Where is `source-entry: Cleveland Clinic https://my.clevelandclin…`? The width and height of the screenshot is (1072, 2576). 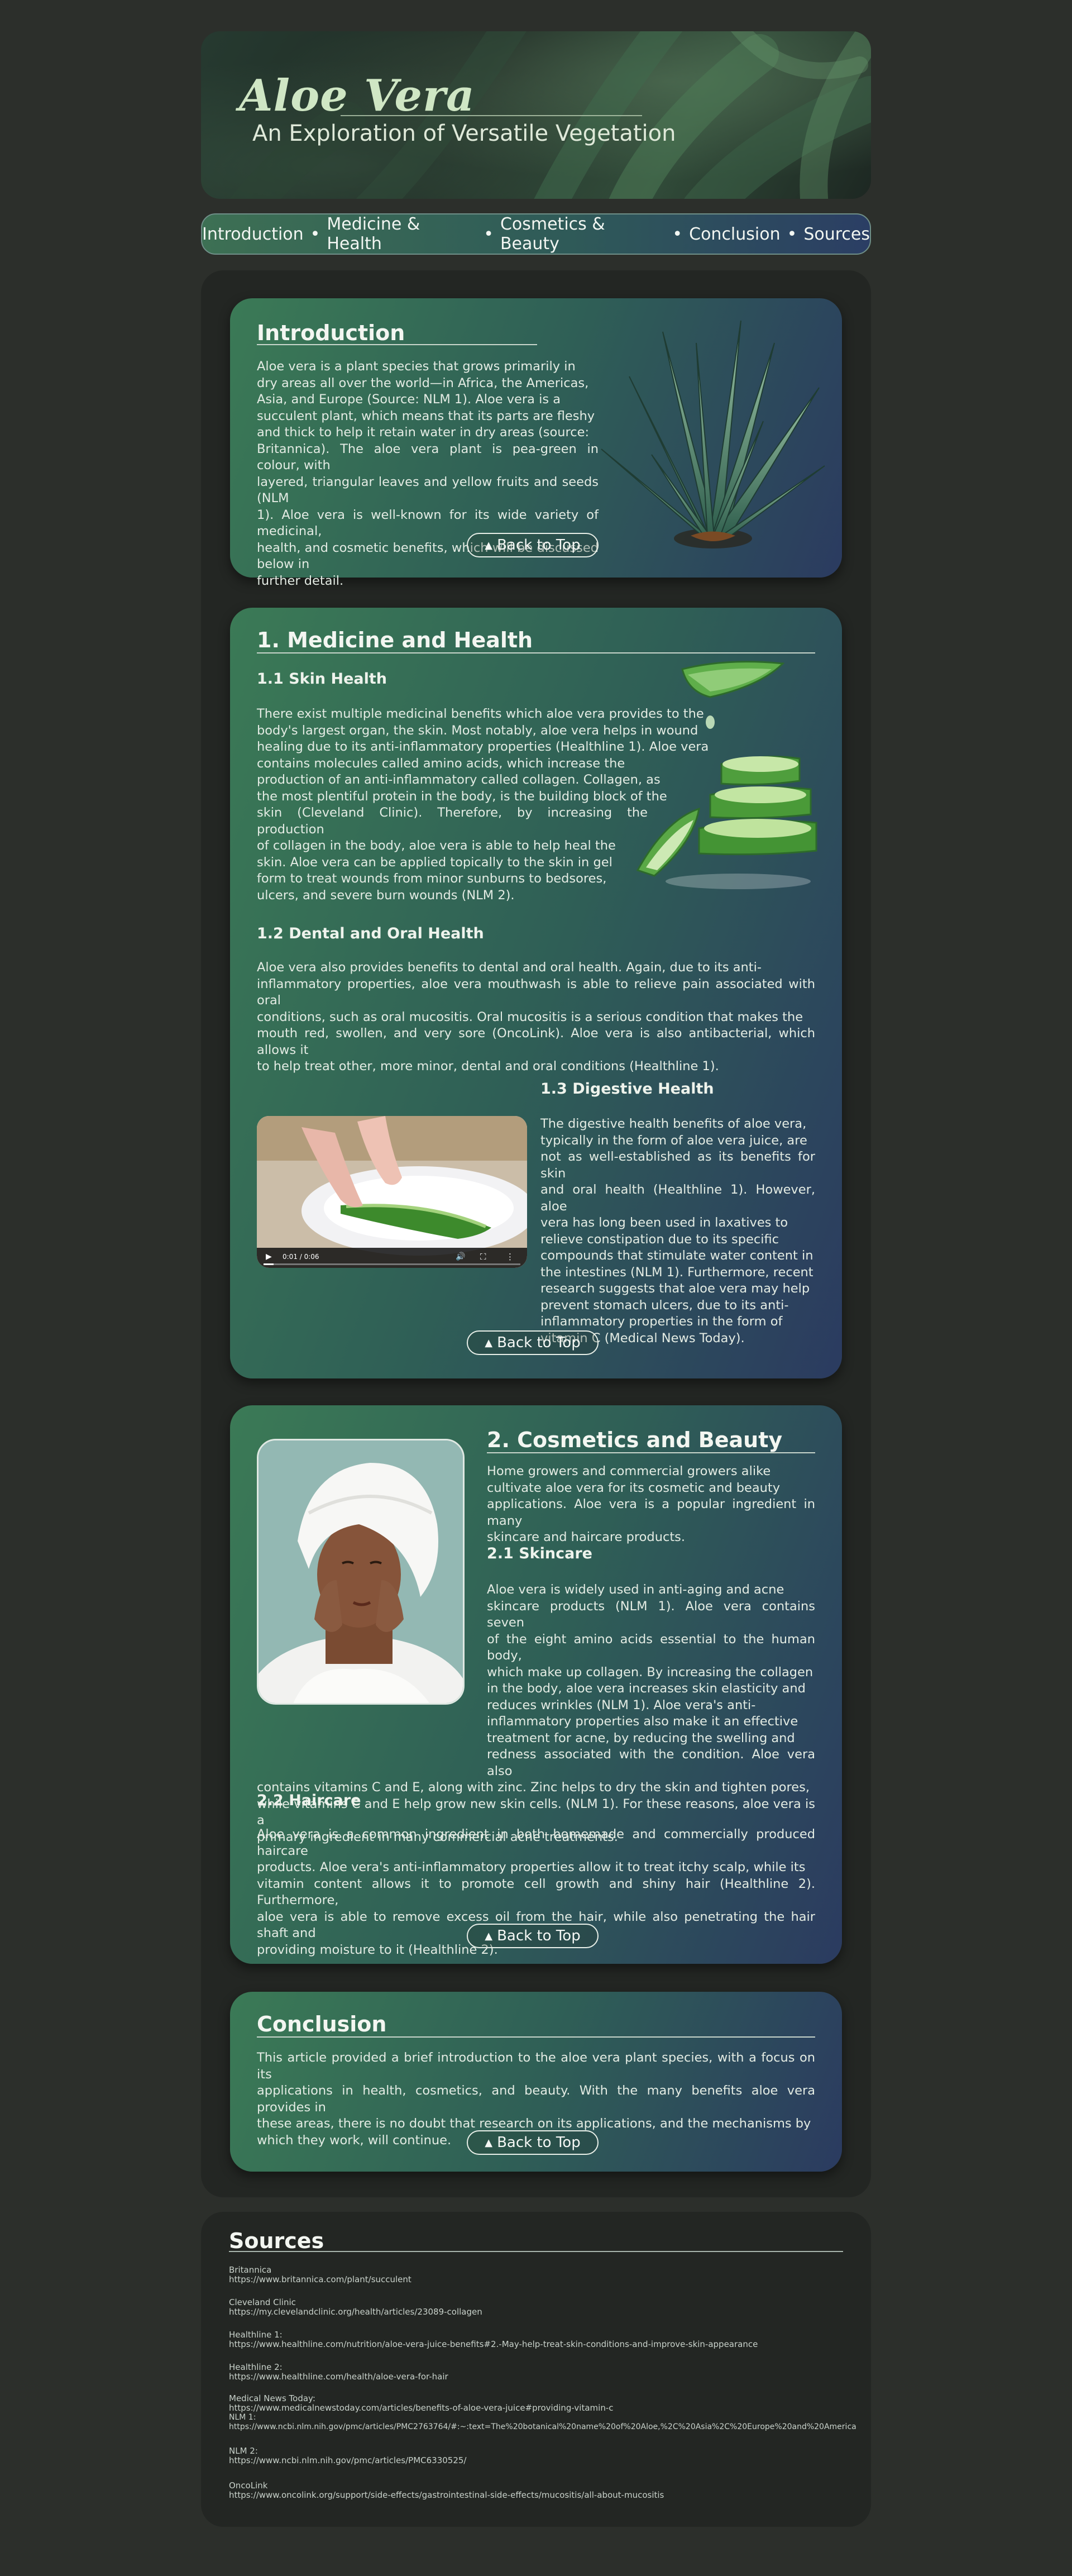 source-entry: Cleveland Clinic https://my.clevelandclin… is located at coordinates (356, 2307).